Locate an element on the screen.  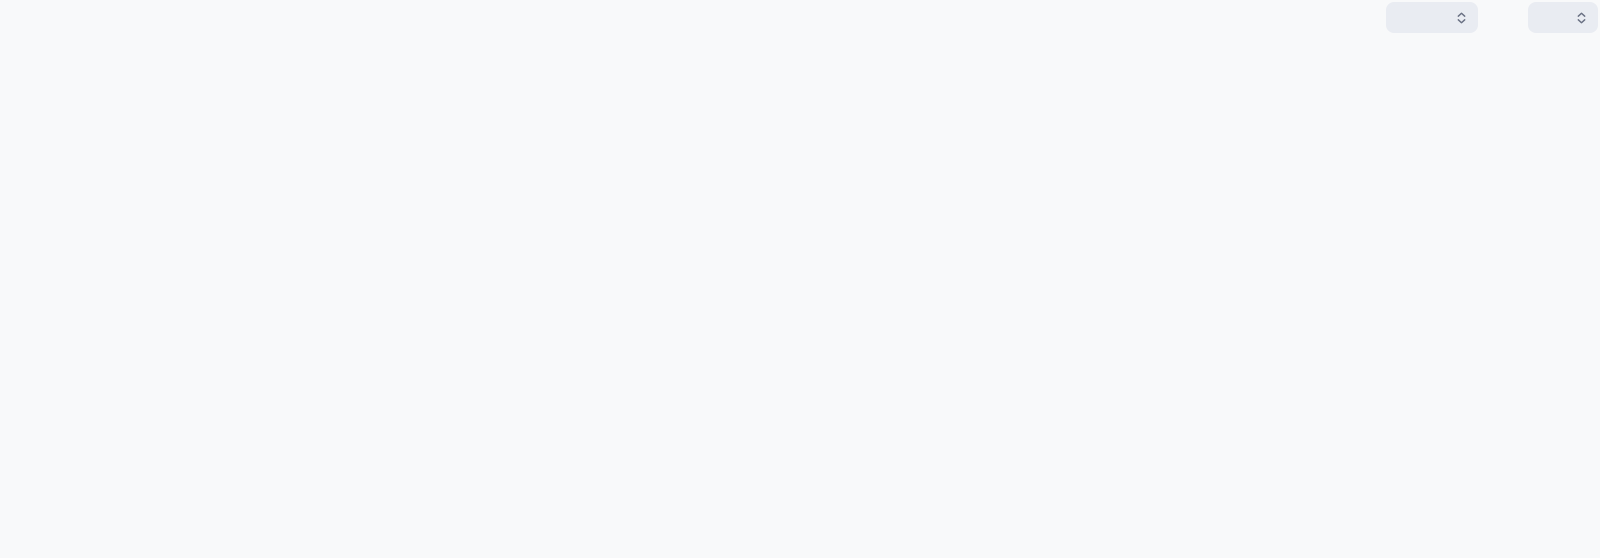
legend-item-open-interest is located at coordinates (822, 65).